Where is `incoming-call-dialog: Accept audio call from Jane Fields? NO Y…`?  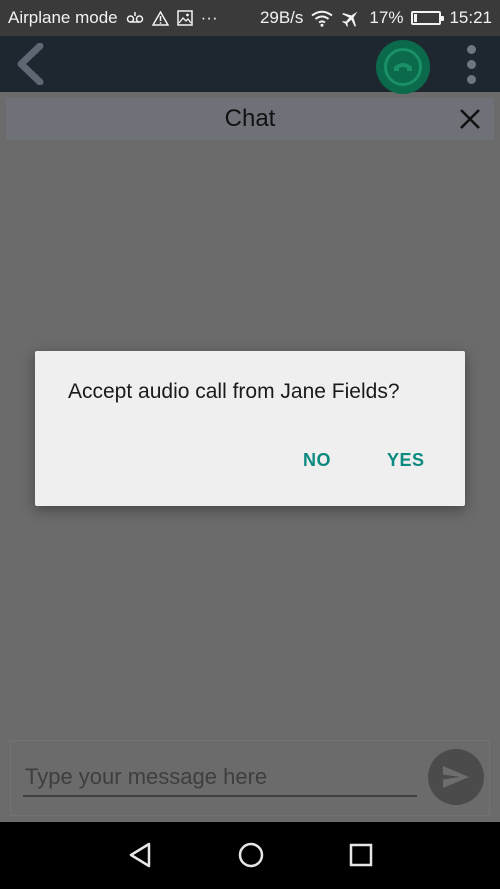 incoming-call-dialog: Accept audio call from Jane Fields? NO Y… is located at coordinates (250, 428).